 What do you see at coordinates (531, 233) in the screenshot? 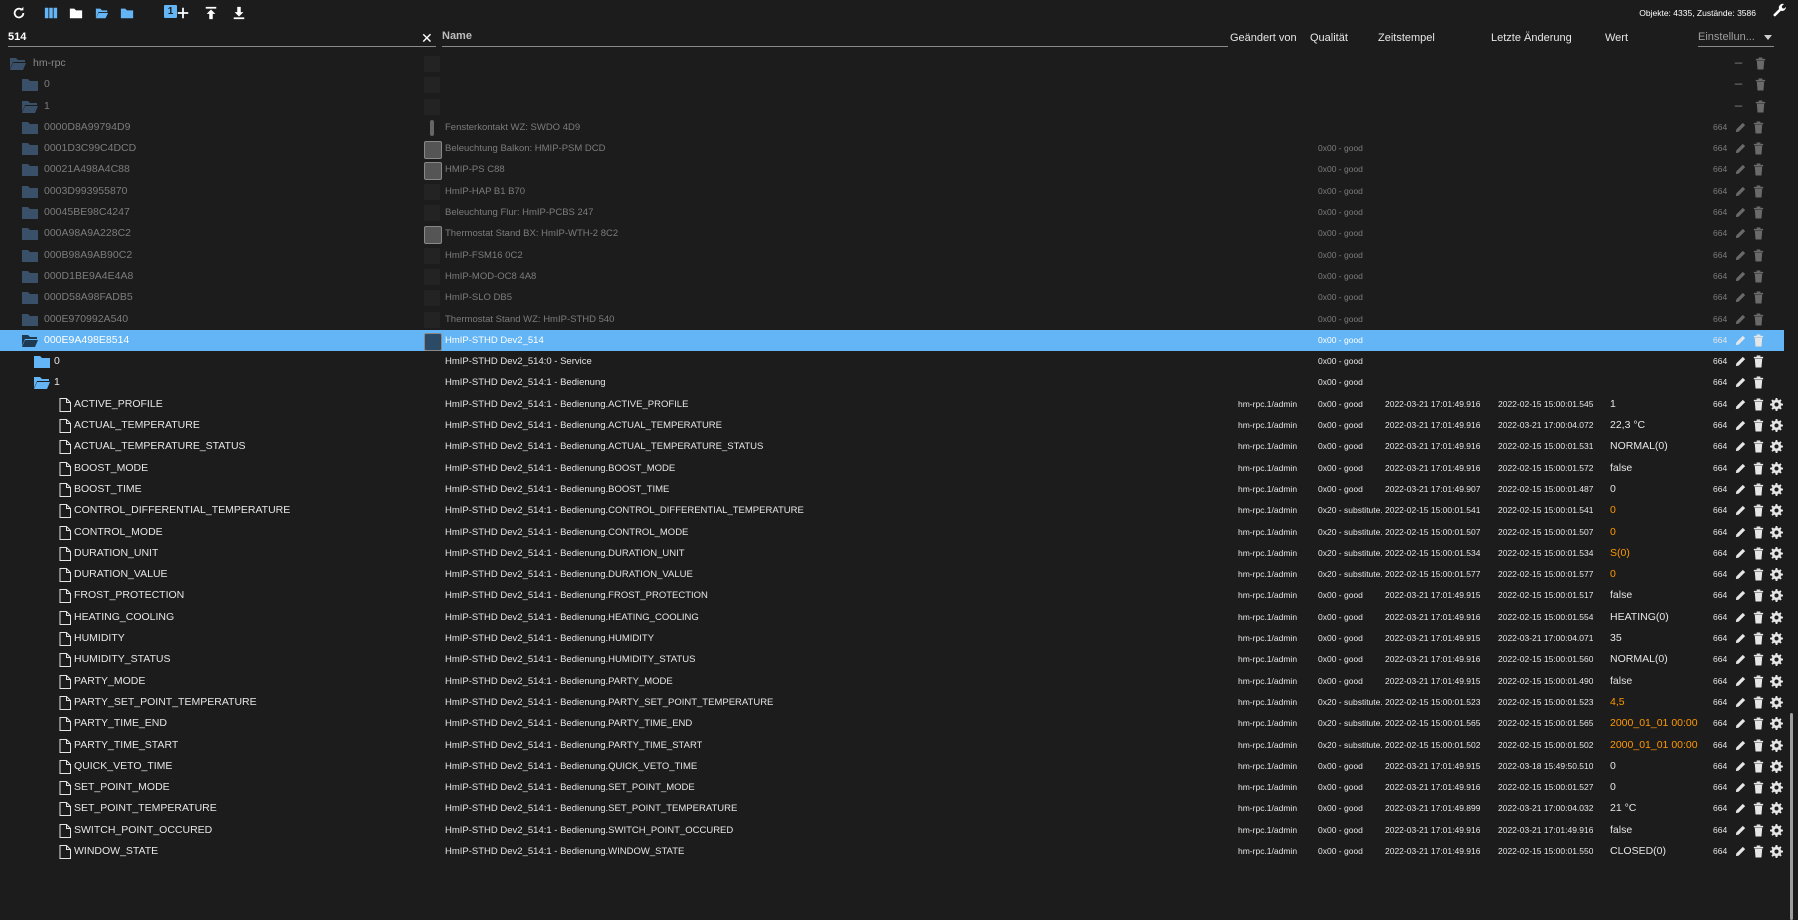
I see `object-name: Thermostat Stand BX: HmIP-WTH-2 8C2` at bounding box center [531, 233].